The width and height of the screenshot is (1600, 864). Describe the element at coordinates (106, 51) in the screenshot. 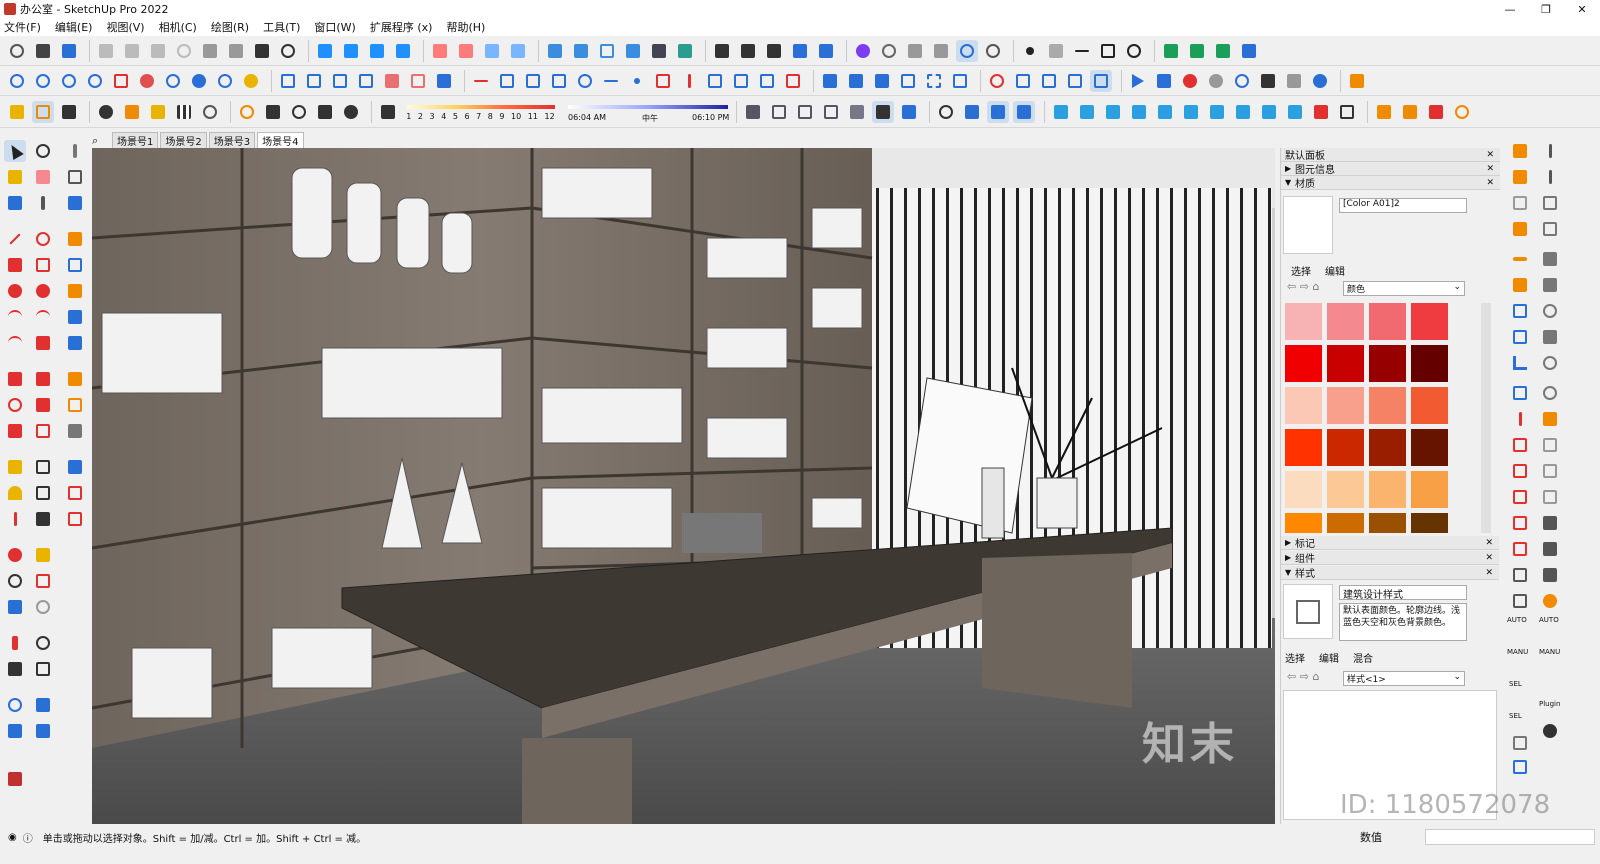

I see `cut-button` at that location.